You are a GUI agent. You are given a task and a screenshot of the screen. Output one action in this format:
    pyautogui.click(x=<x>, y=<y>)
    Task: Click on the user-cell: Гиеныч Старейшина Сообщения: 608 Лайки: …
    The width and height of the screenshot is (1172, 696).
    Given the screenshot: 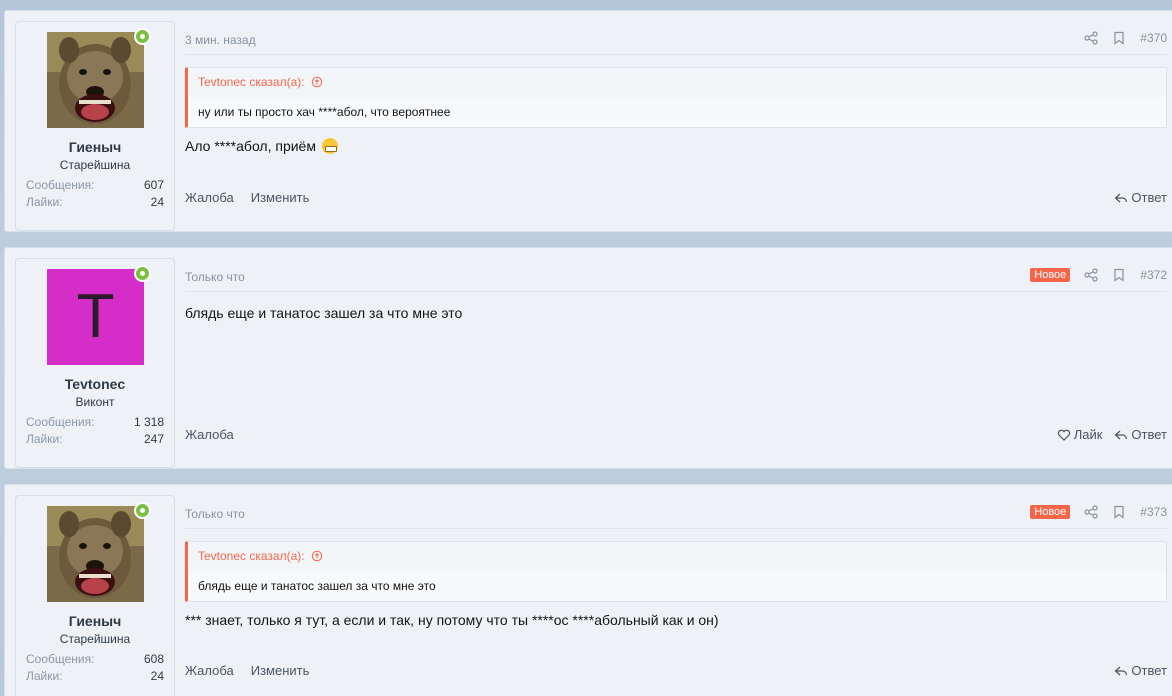 What is the action you would take?
    pyautogui.click(x=95, y=595)
    